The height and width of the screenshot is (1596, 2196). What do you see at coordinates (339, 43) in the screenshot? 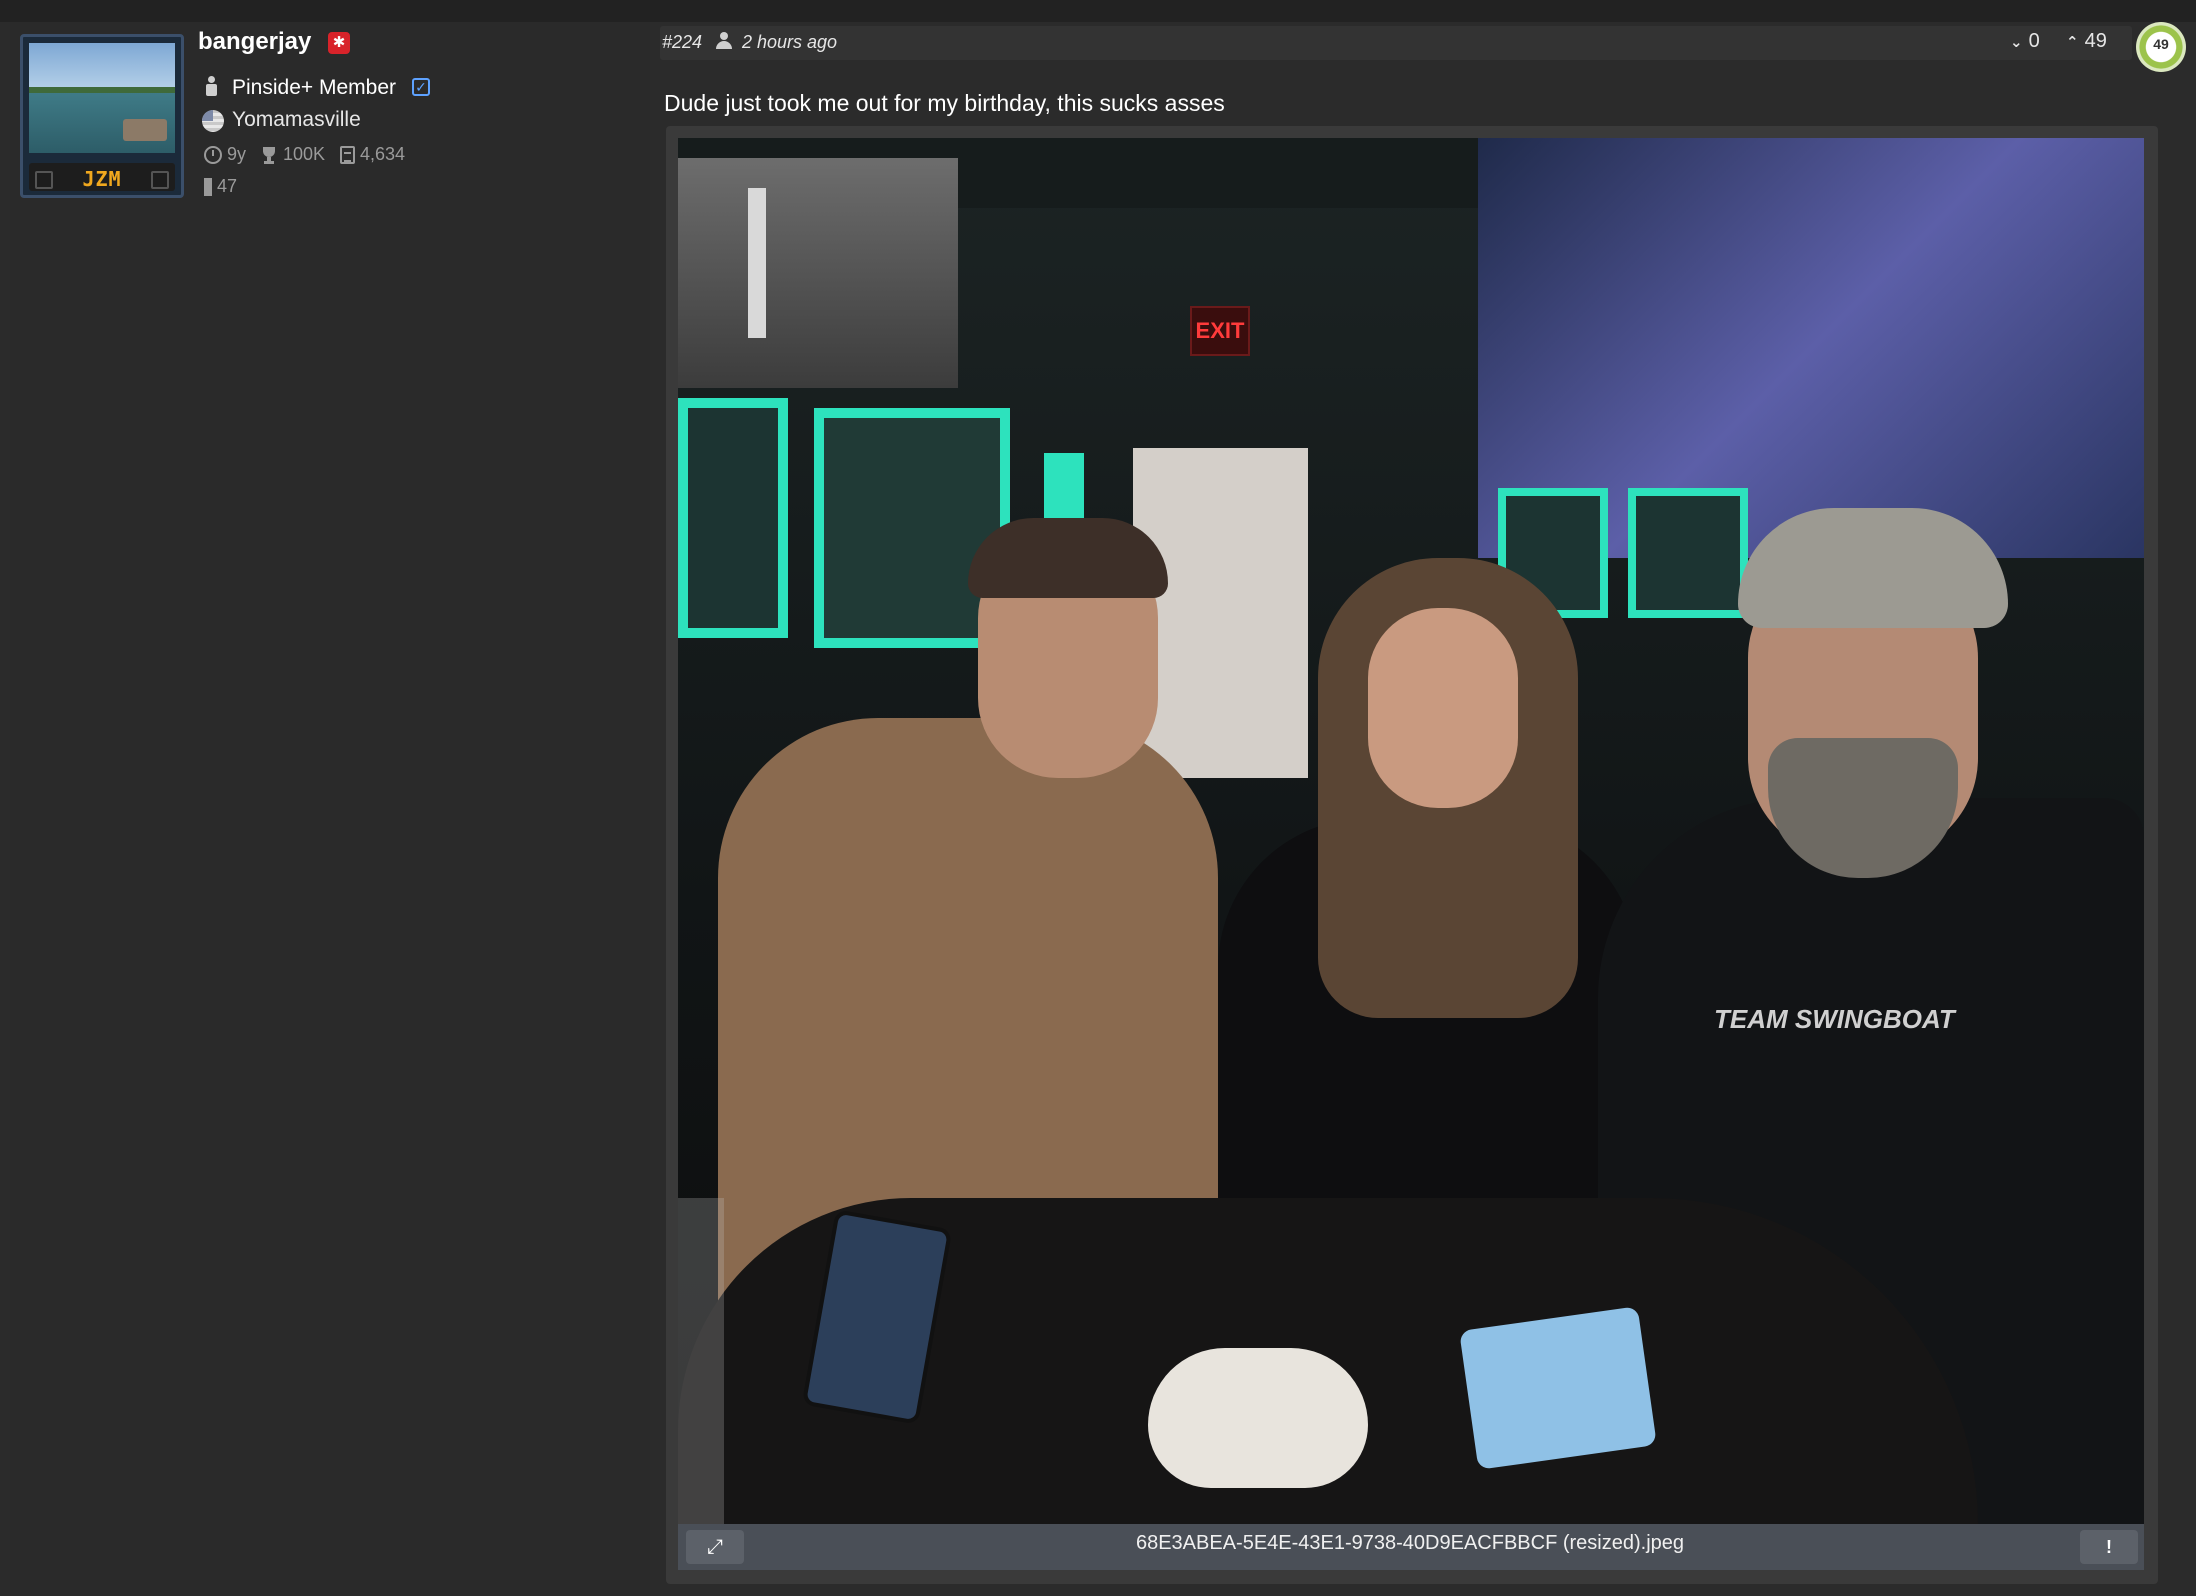
I see `moderator-badge-icon: ✱` at bounding box center [339, 43].